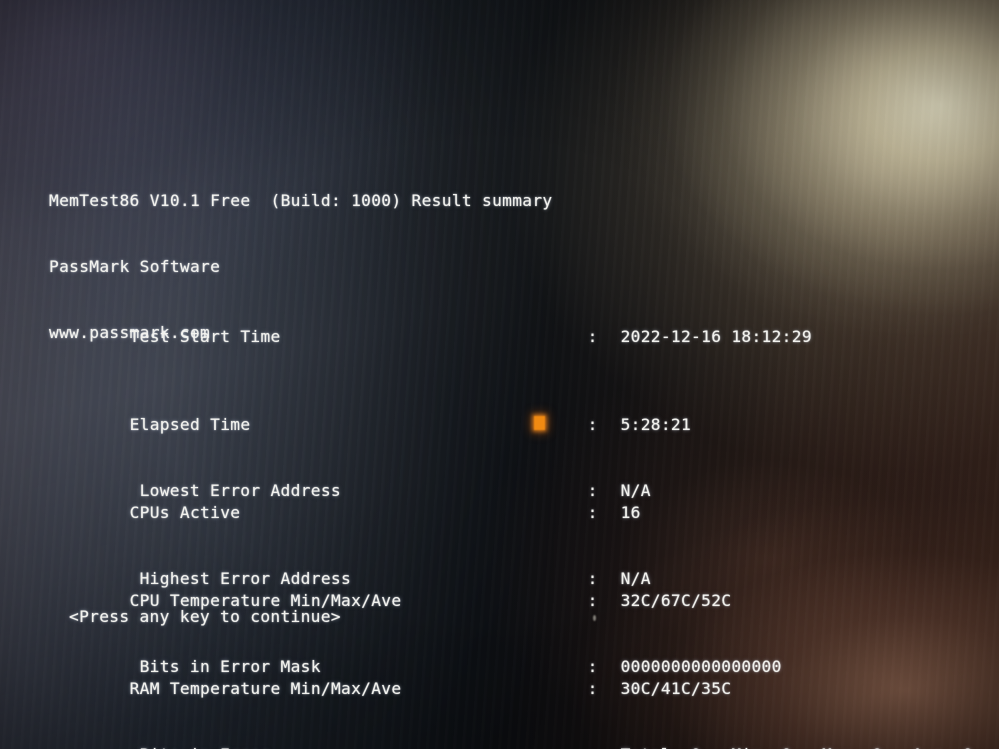 The height and width of the screenshot is (749, 999). Describe the element at coordinates (135, 266) in the screenshot. I see `vendor-name: PassMark Software` at that location.